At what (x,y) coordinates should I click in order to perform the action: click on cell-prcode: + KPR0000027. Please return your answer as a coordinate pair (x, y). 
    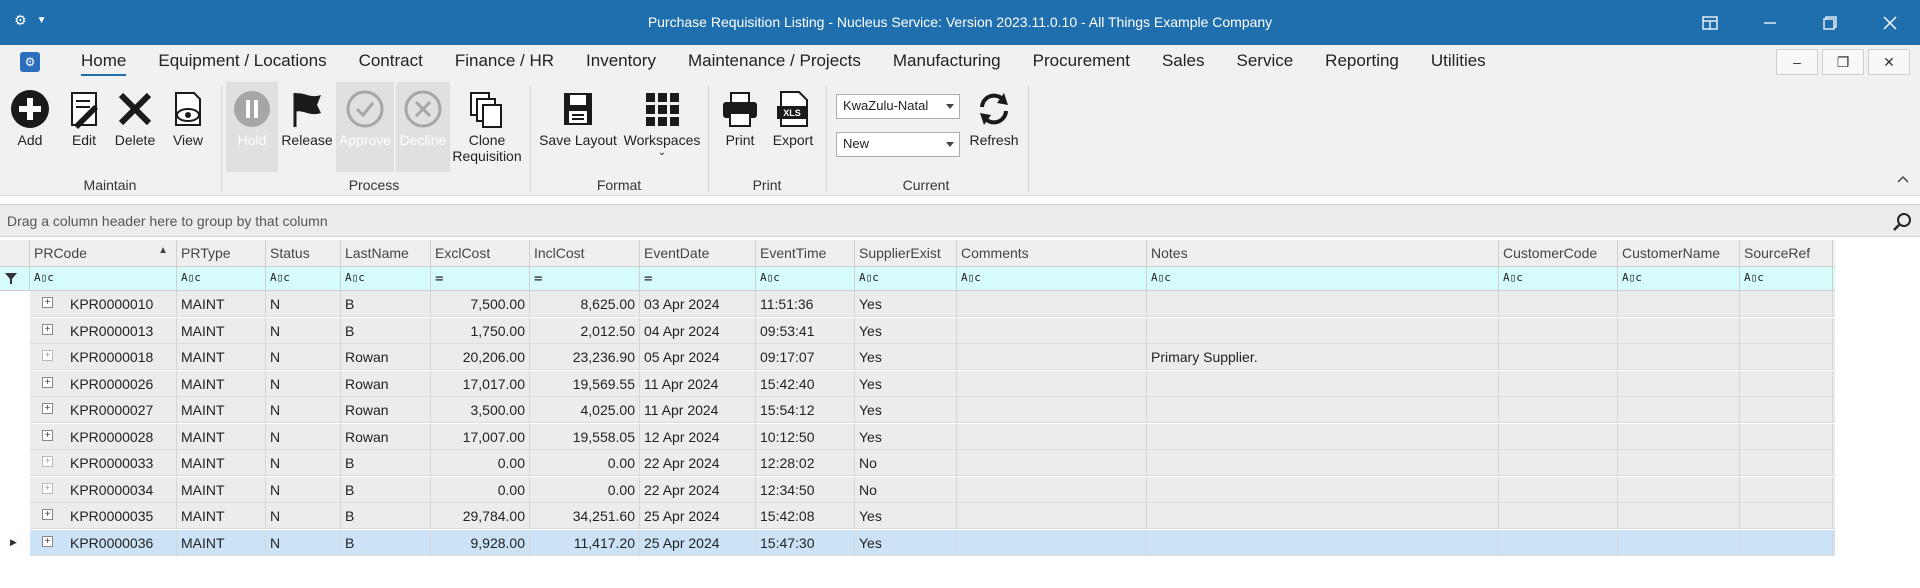
    Looking at the image, I should click on (103, 410).